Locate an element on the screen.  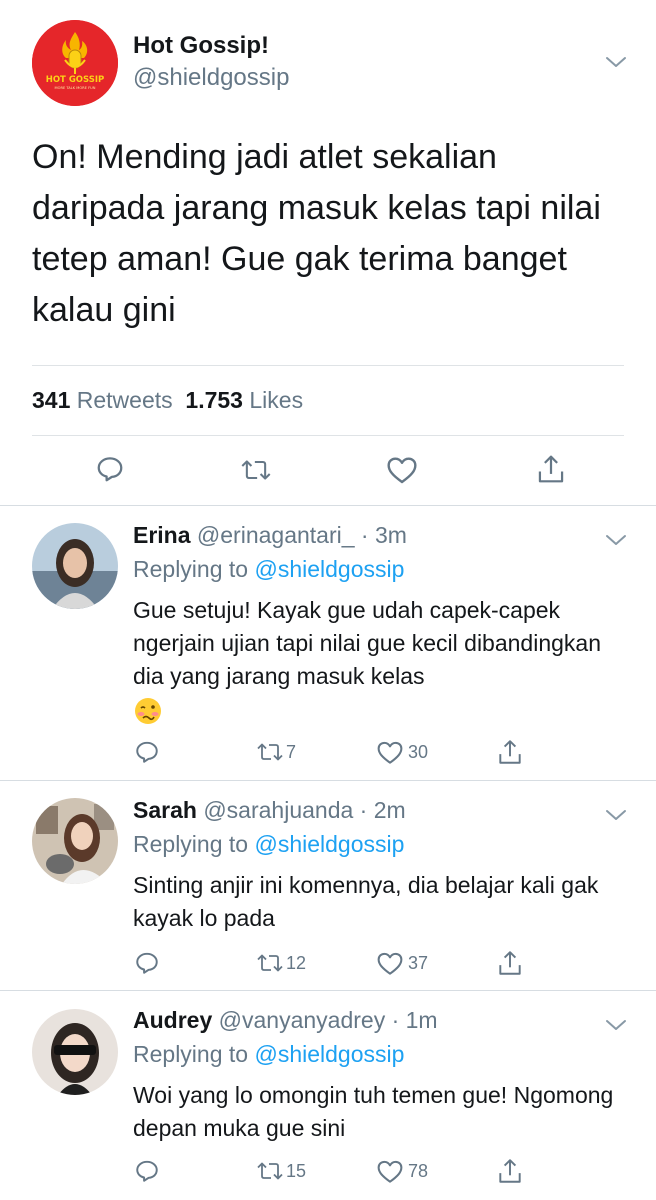
retweet-count: 341 is located at coordinates (51, 400).